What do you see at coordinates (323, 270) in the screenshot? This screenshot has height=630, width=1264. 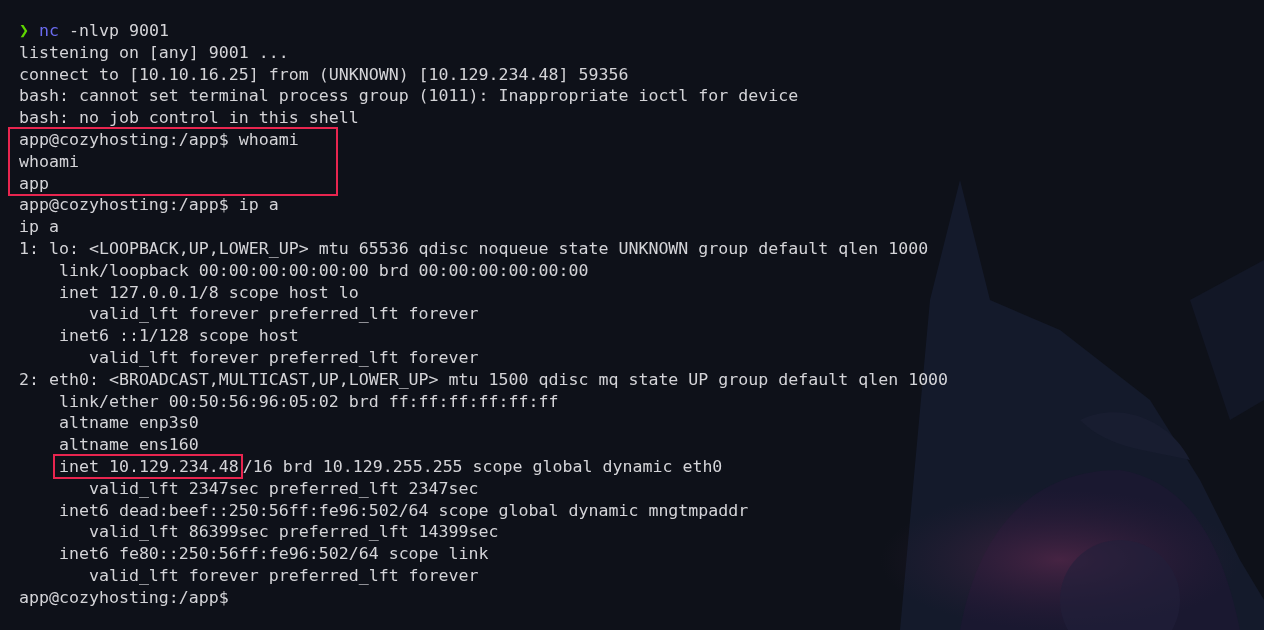 I see `terminal-line: link/loopback 00:00:00:00:00:00 brd 00:00:00:00:00:00` at bounding box center [323, 270].